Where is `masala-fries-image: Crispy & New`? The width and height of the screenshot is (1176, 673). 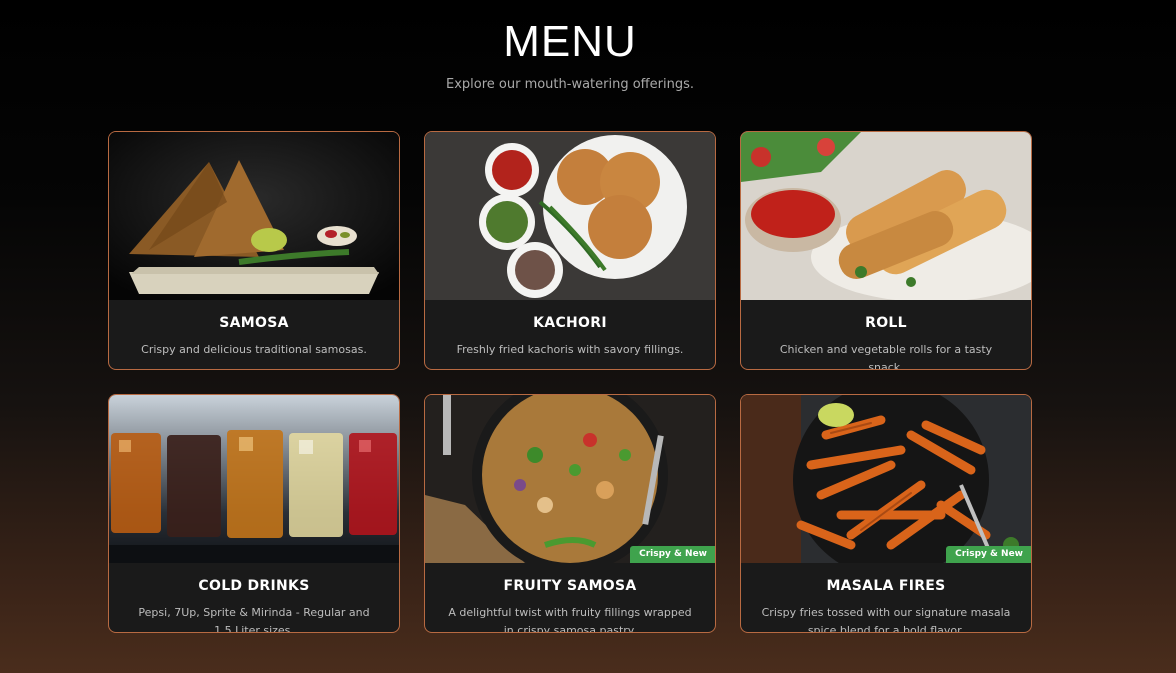
masala-fries-image: Crispy & New is located at coordinates (886, 479).